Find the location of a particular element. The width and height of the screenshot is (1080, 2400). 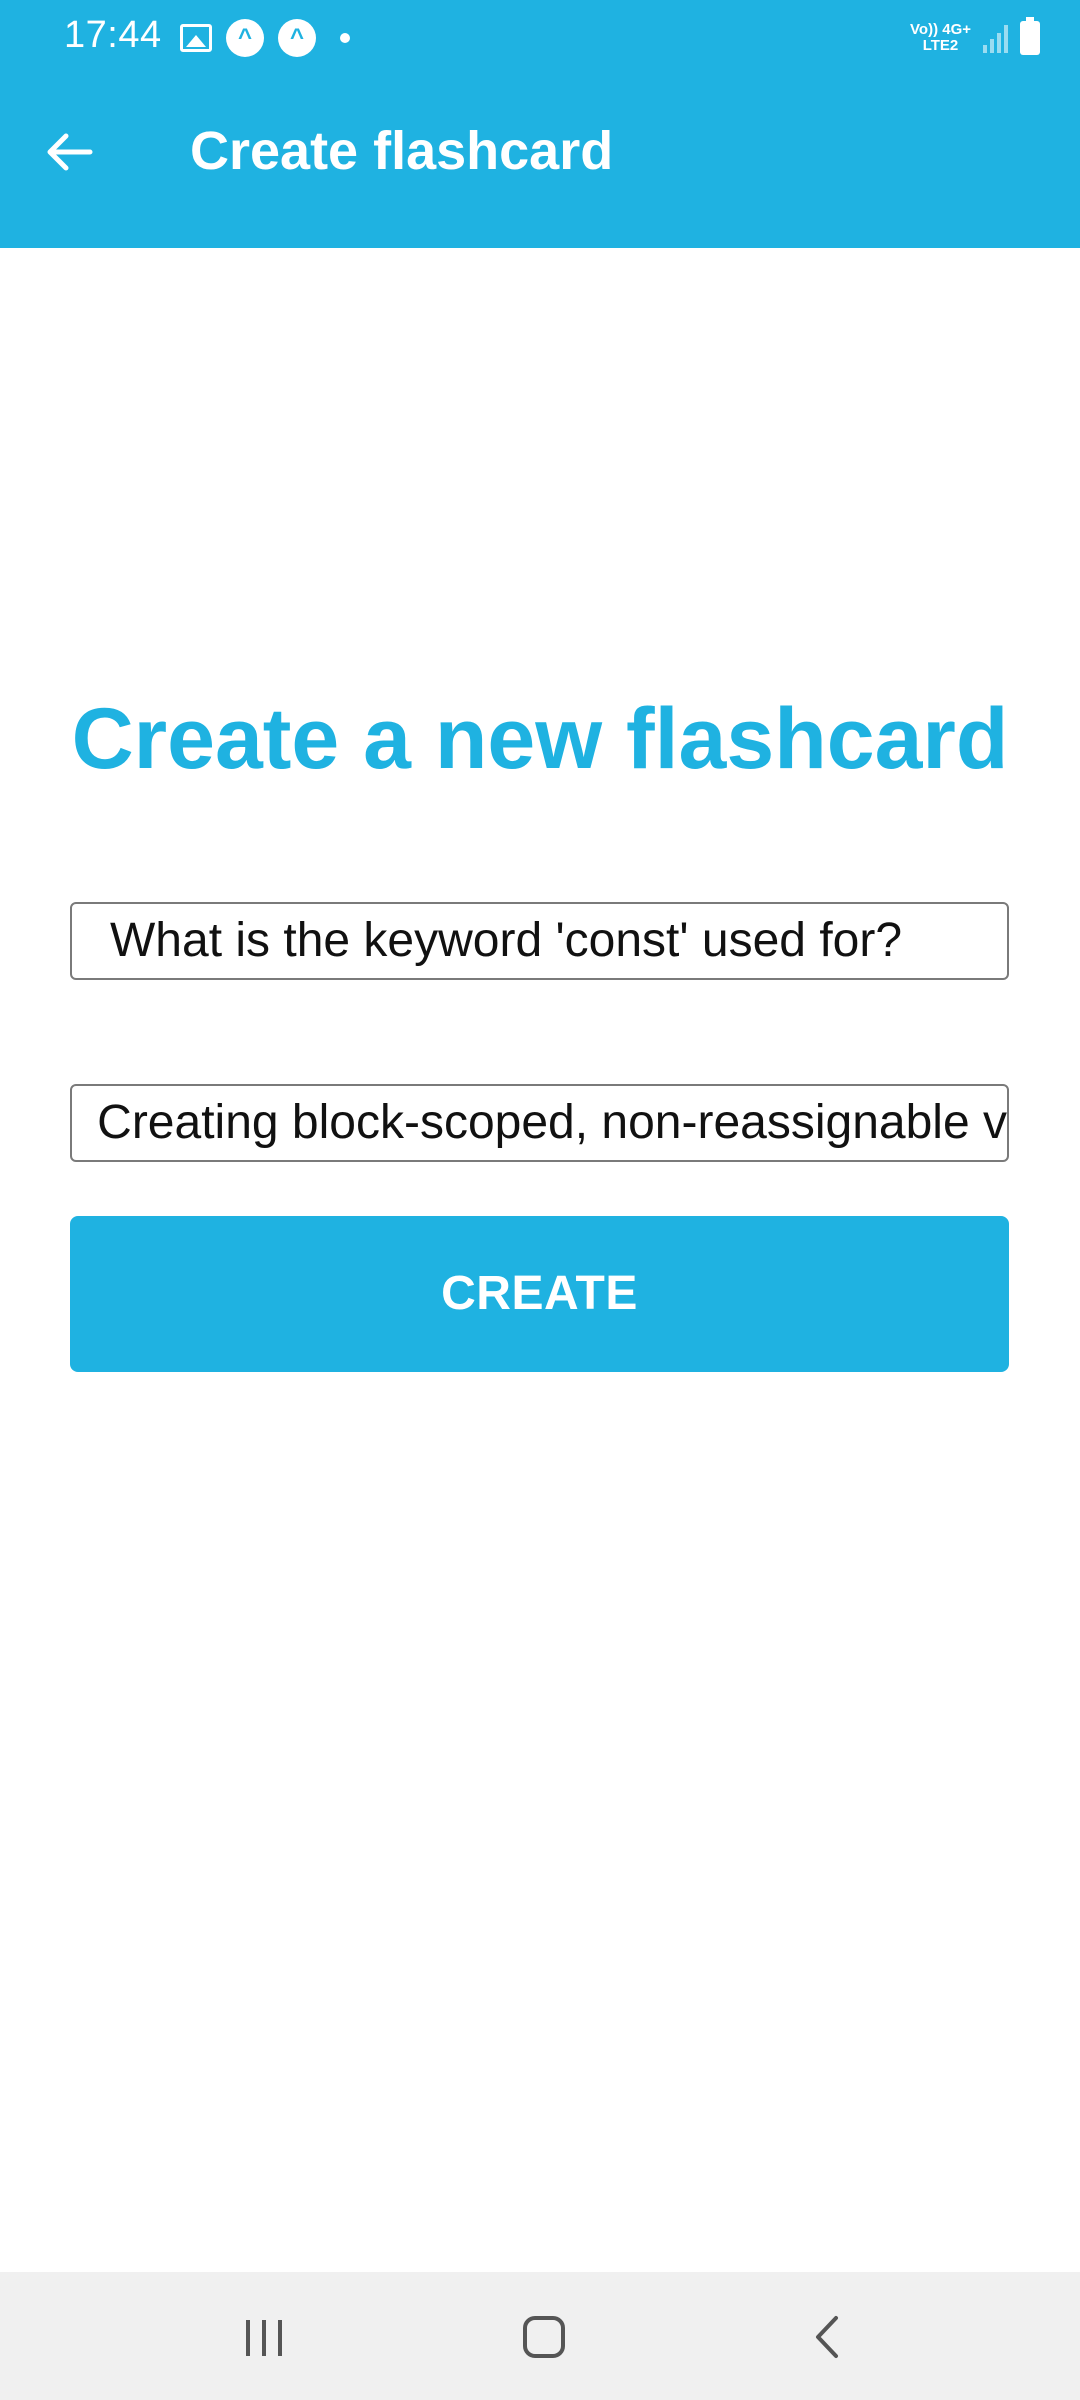

question-input-value: What is the keyword 'const' used for? is located at coordinates (506, 940).